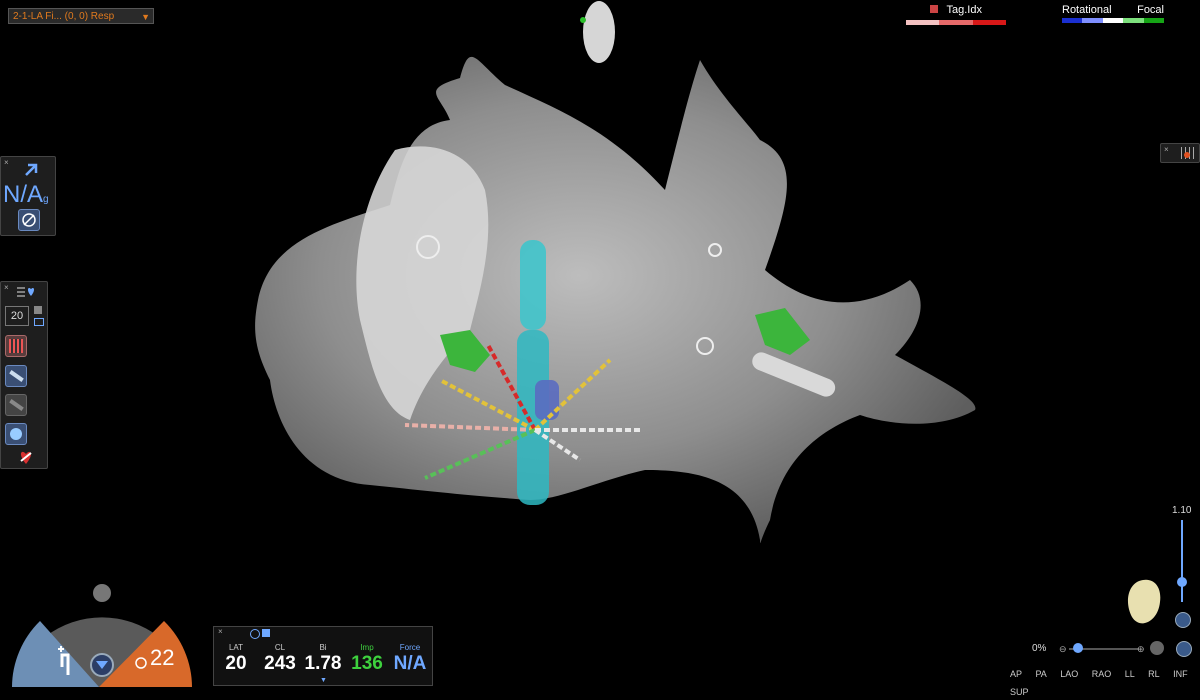  Describe the element at coordinates (1157, 648) in the screenshot. I see `reset-view-button` at that location.